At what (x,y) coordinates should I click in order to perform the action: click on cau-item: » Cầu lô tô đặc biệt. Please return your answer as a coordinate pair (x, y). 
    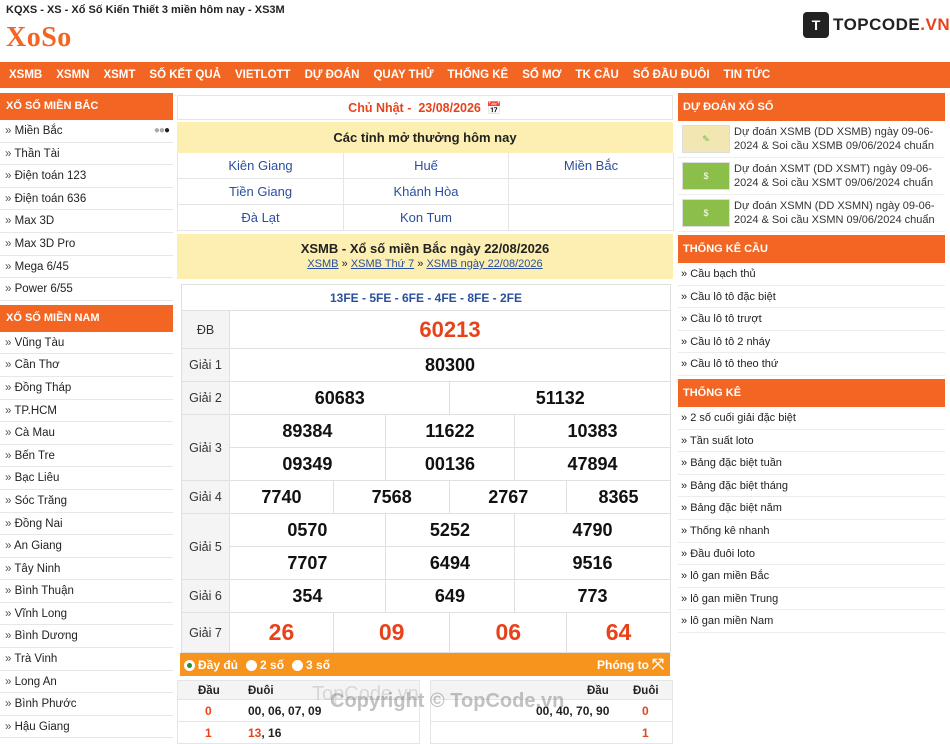
    Looking at the image, I should click on (811, 297).